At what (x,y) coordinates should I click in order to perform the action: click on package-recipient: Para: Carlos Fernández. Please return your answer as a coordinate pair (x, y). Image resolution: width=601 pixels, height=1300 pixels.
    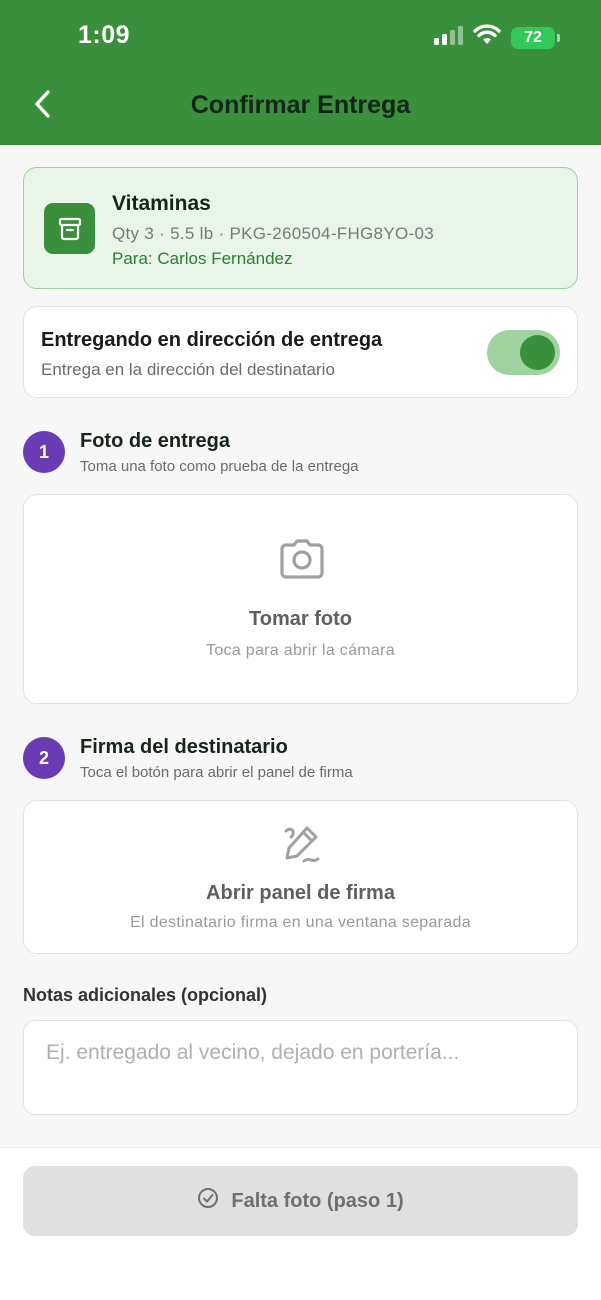
    Looking at the image, I should click on (202, 258).